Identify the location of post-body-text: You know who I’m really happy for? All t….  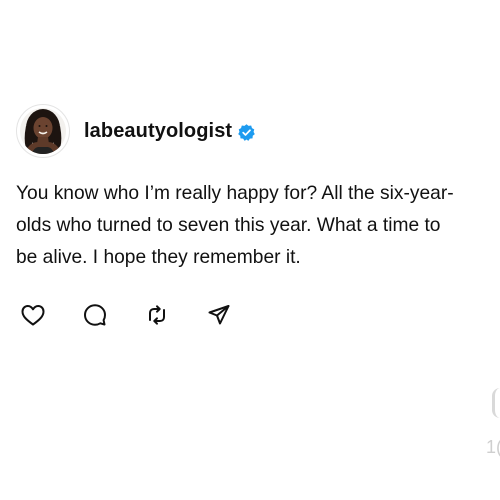
(235, 225).